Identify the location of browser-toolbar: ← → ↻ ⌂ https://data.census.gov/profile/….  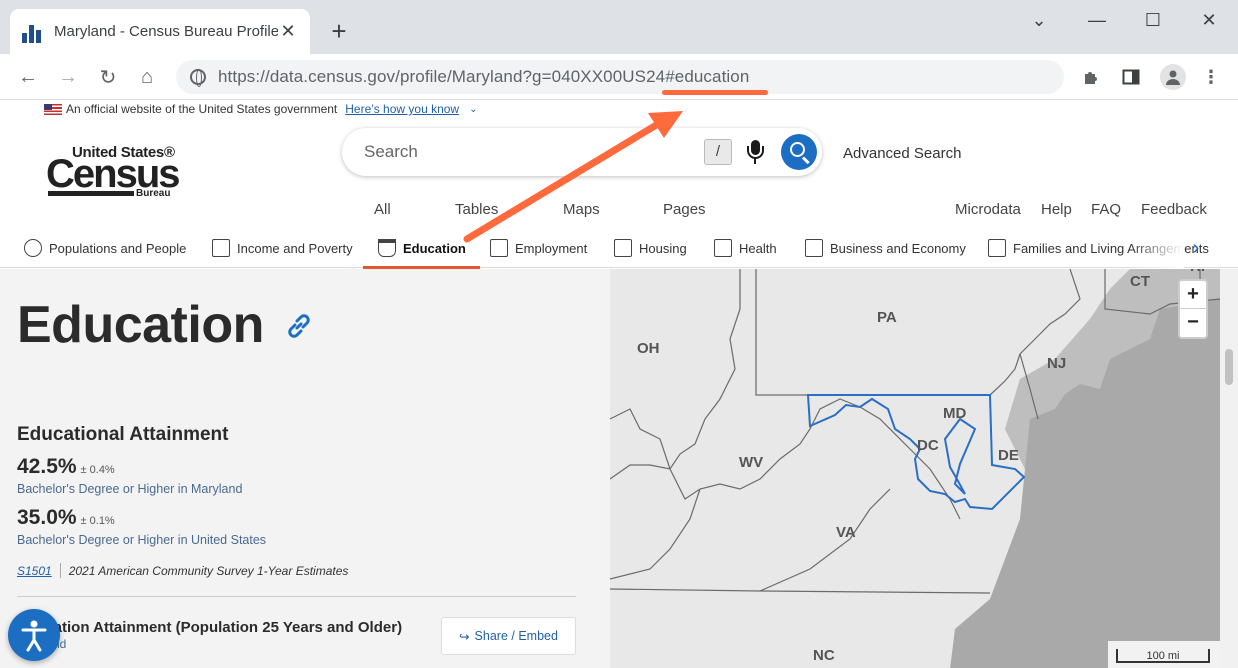
(619, 77).